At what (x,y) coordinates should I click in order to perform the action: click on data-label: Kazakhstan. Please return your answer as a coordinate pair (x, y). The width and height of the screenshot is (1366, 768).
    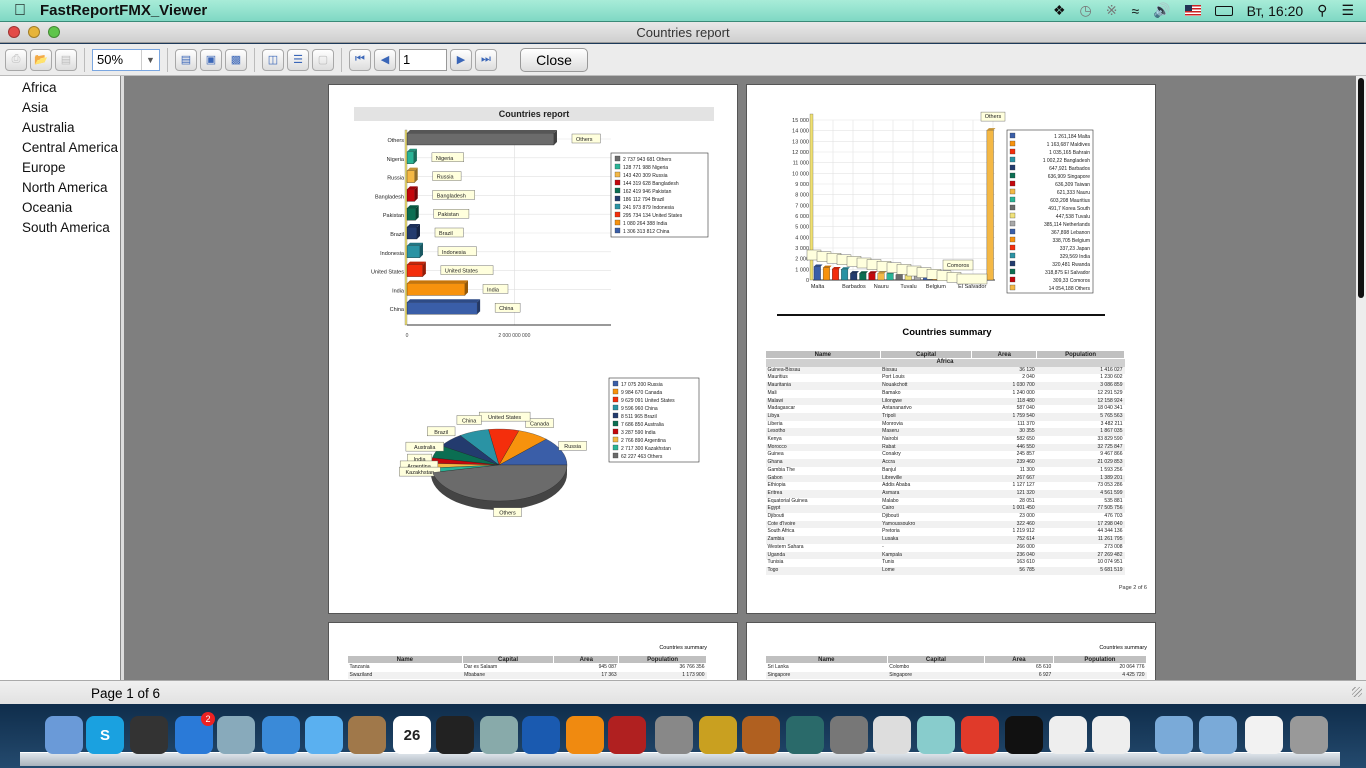
    Looking at the image, I should click on (420, 473).